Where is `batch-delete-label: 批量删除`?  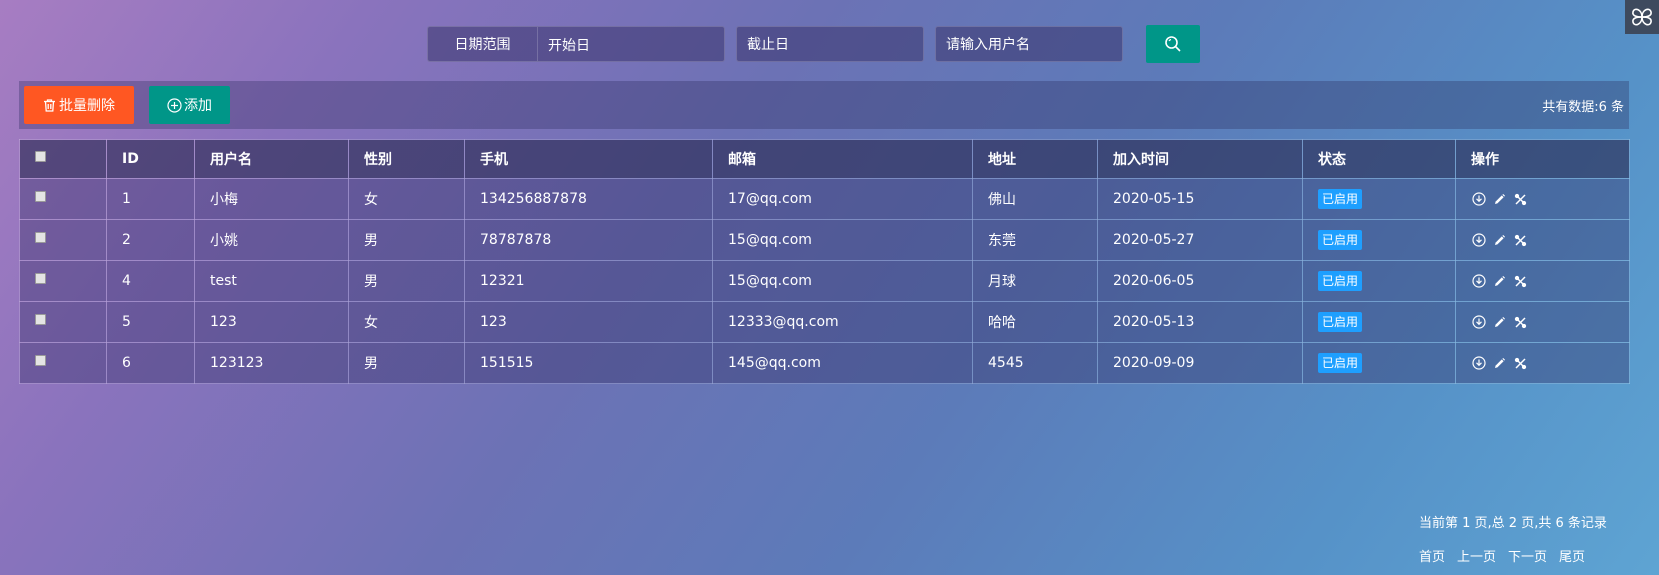 batch-delete-label: 批量删除 is located at coordinates (87, 106).